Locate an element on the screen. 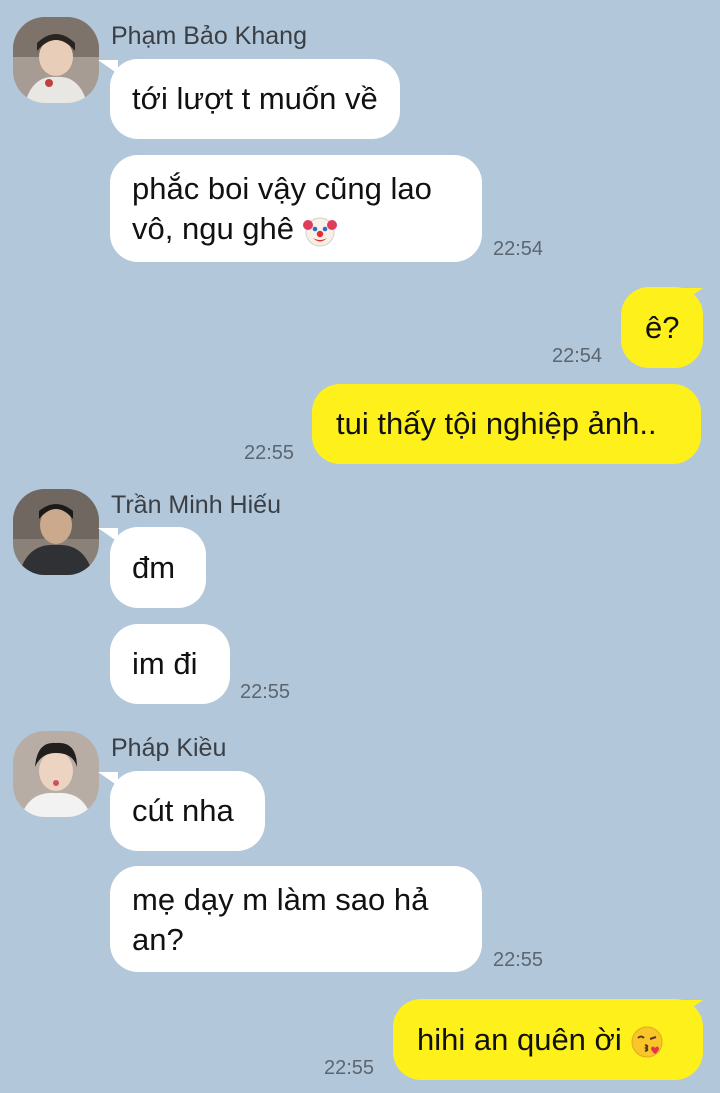 This screenshot has height=1093, width=720. sender-name: Trần Minh Hiếu is located at coordinates (196, 505).